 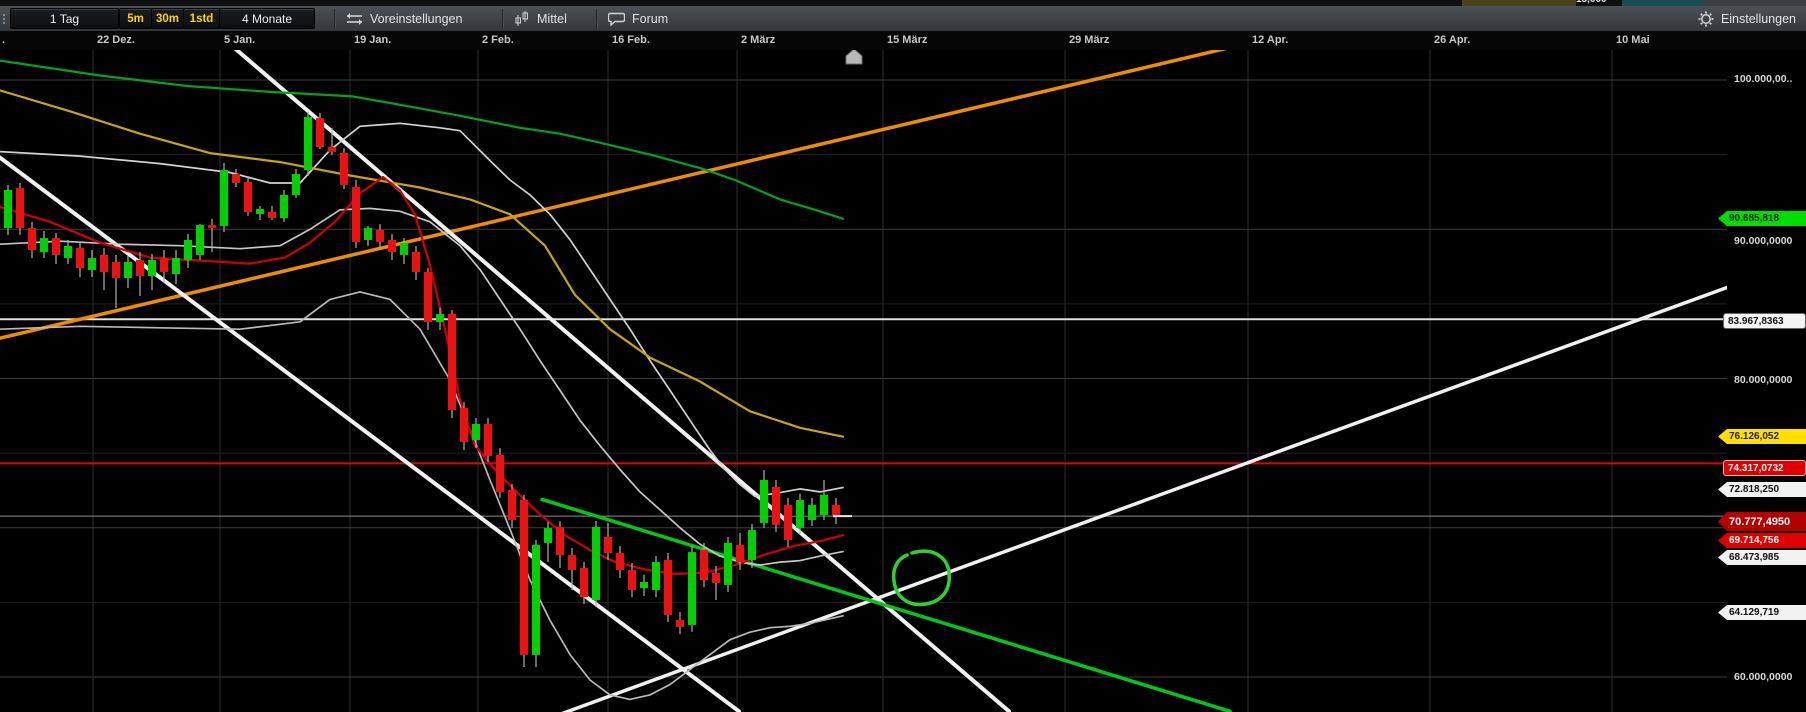 What do you see at coordinates (522, 18) in the screenshot?
I see `candlestick-icon` at bounding box center [522, 18].